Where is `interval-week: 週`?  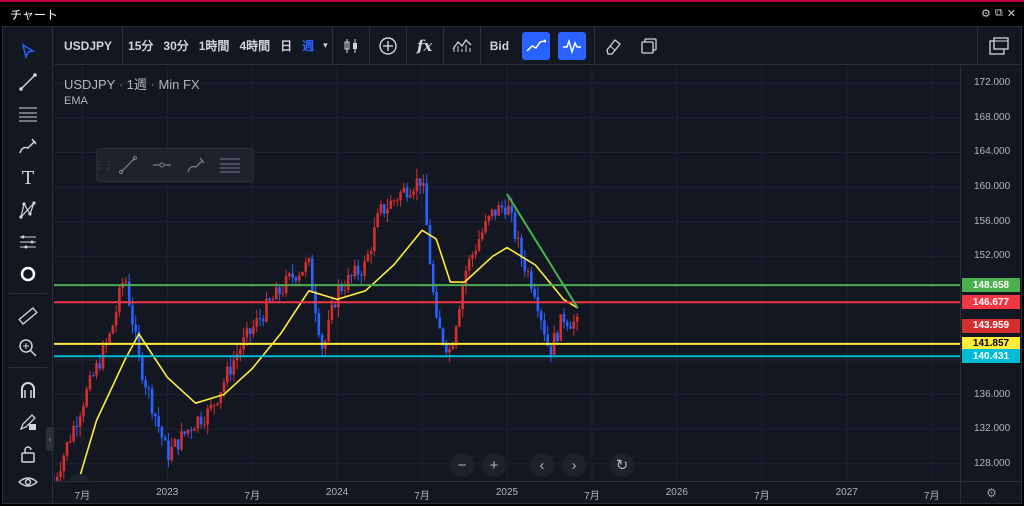 interval-week: 週 is located at coordinates (308, 46).